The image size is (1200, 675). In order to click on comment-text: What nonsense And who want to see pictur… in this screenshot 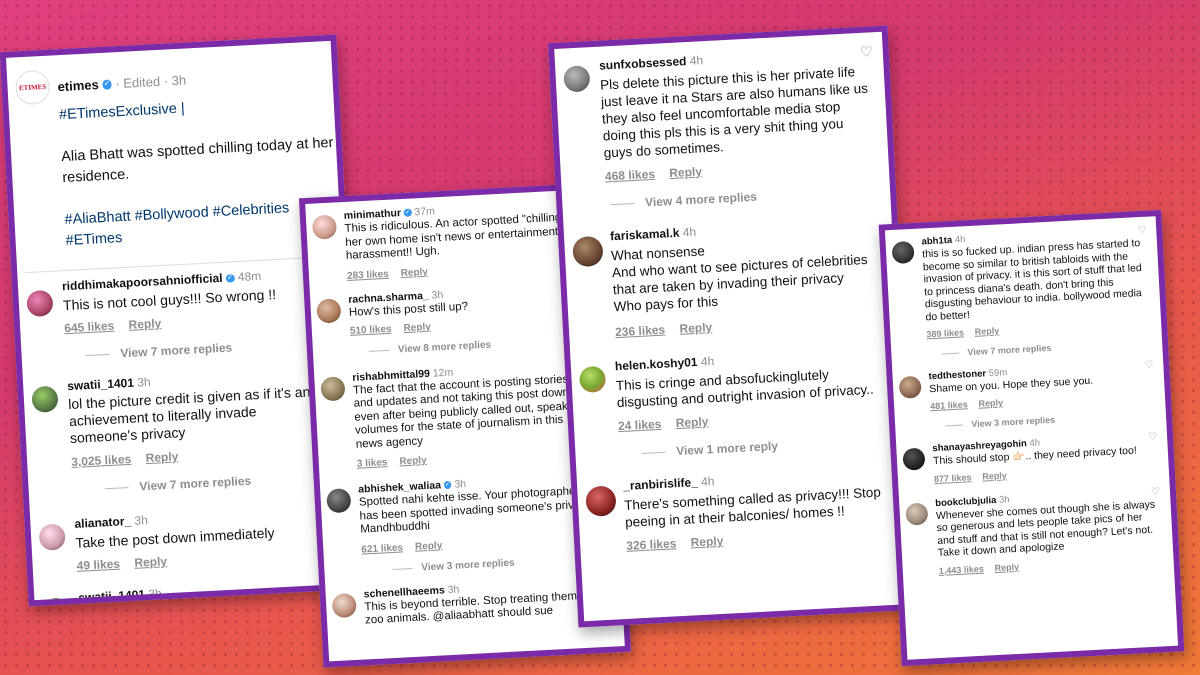, I will do `click(739, 279)`.